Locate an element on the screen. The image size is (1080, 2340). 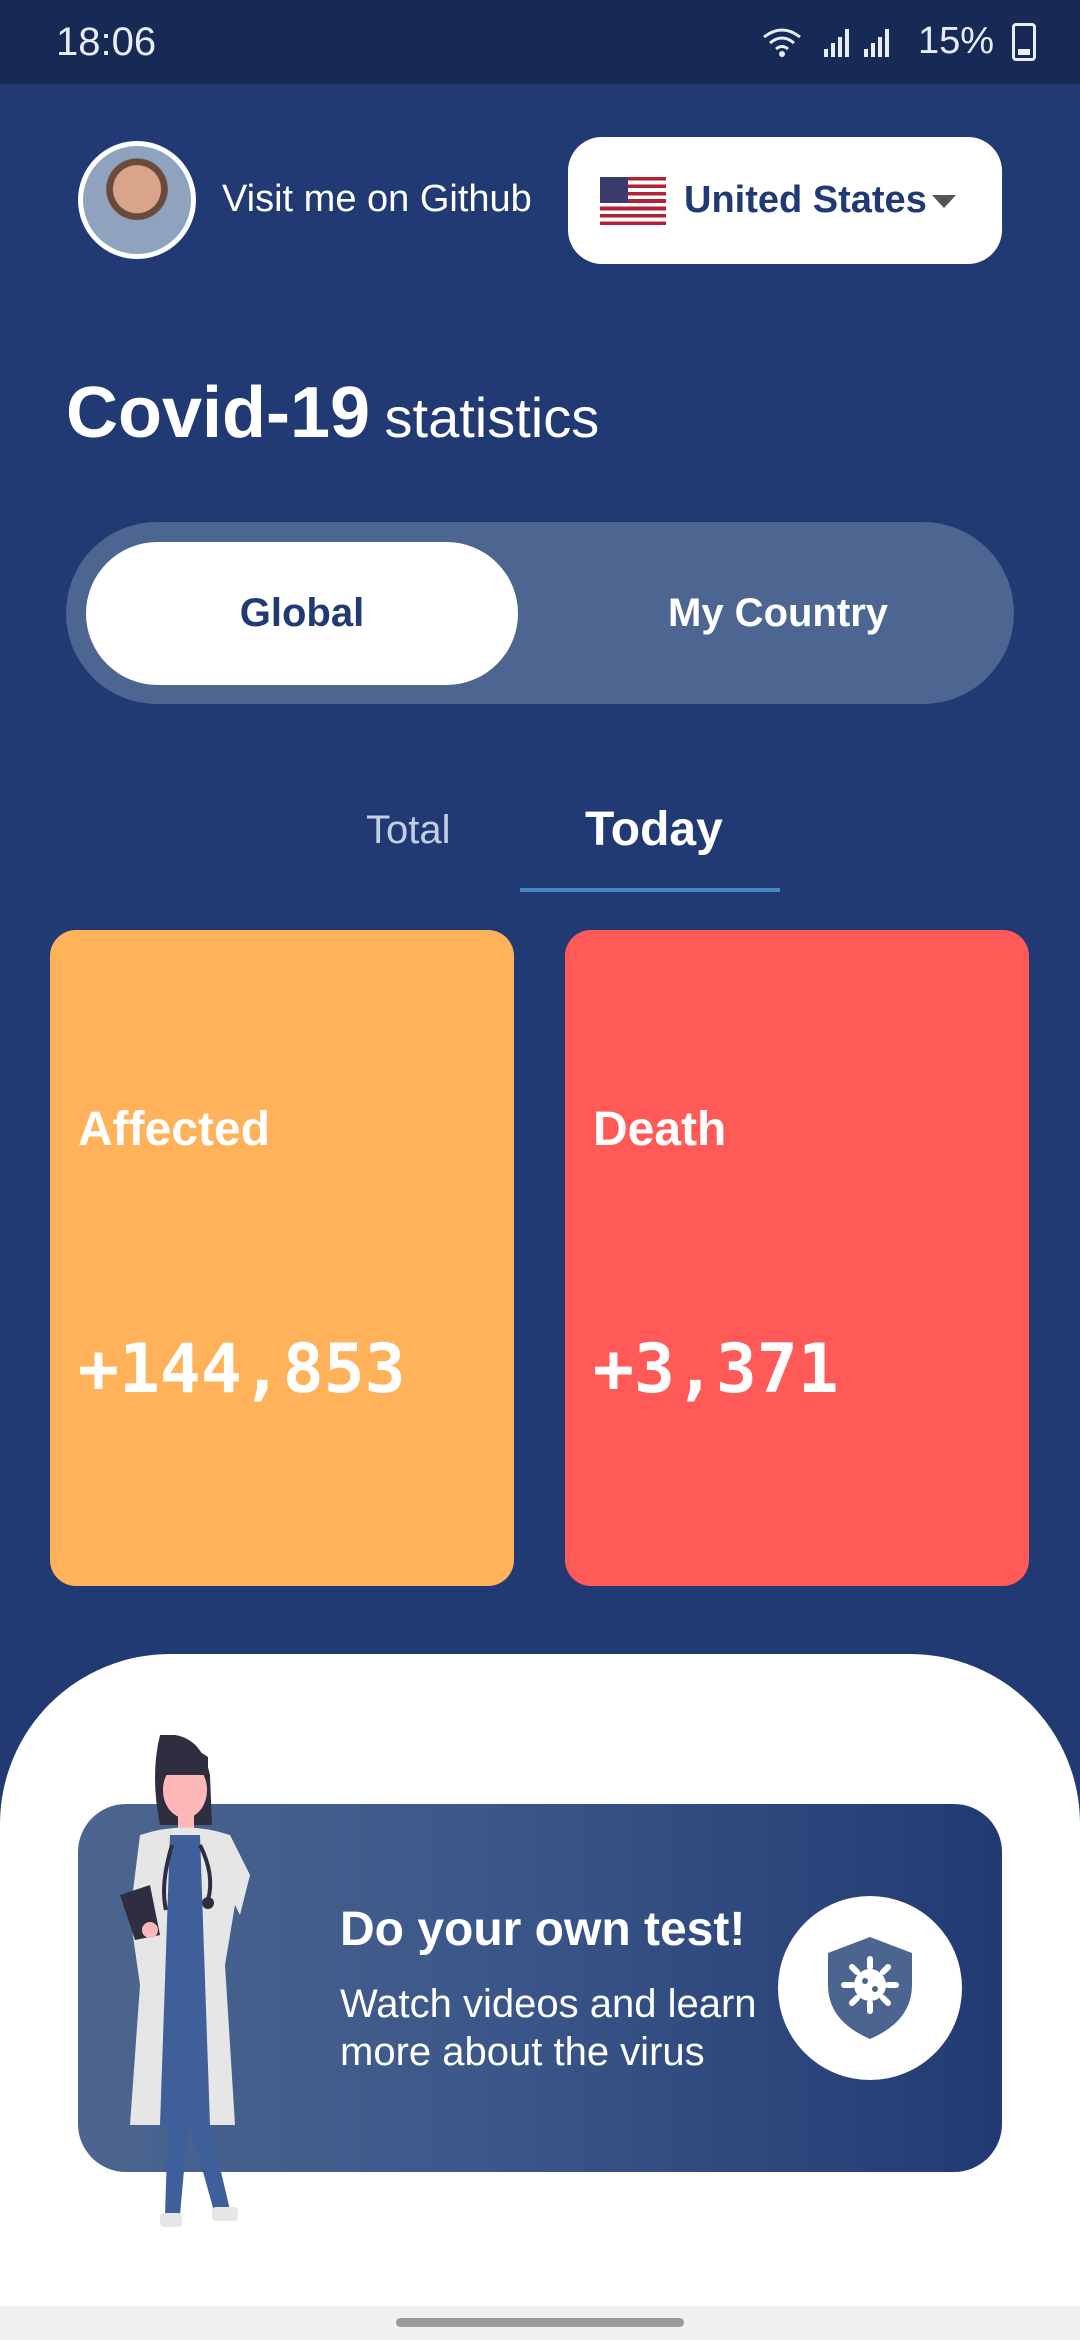
status-time: 18:06 is located at coordinates (106, 42).